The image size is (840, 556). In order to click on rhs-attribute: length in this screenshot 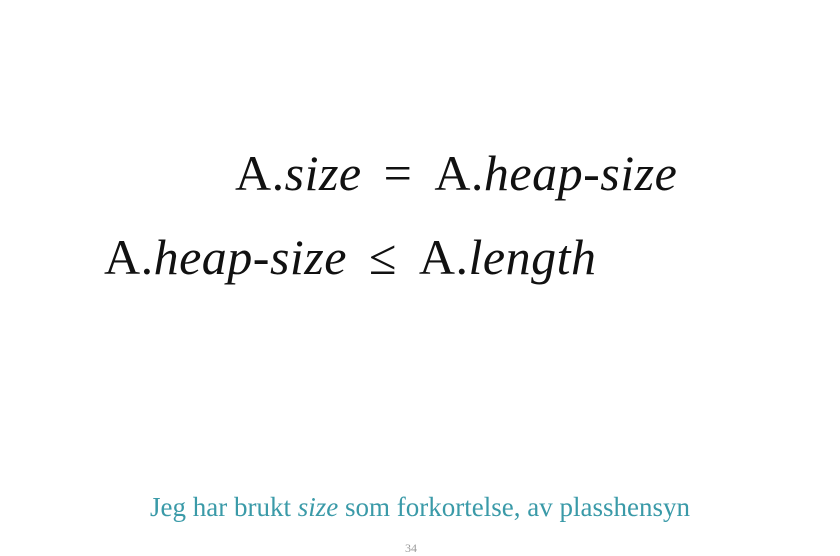, I will do `click(532, 257)`.